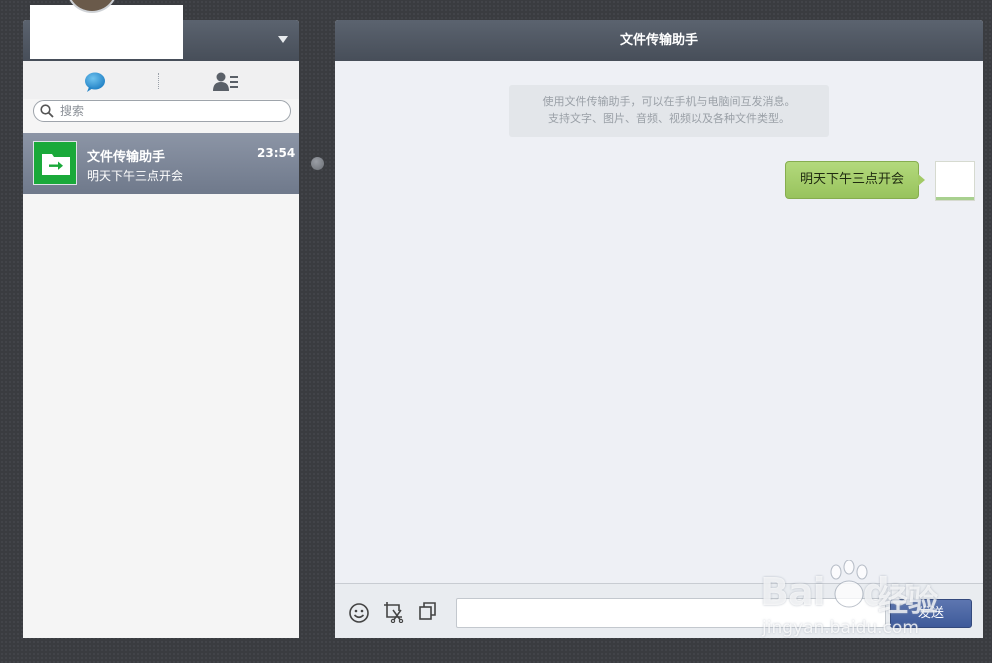 The image size is (992, 663). What do you see at coordinates (852, 180) in the screenshot?
I see `message-bubble: 明天下午三点开会` at bounding box center [852, 180].